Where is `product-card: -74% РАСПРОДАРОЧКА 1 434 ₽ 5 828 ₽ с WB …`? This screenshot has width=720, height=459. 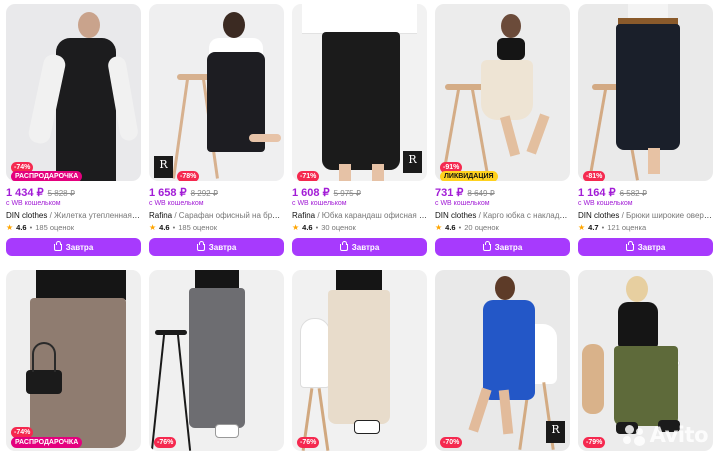
product-card: -74% РАСПРОДАРОЧКА 1 434 ₽ 5 828 ₽ с WB … is located at coordinates (73, 130).